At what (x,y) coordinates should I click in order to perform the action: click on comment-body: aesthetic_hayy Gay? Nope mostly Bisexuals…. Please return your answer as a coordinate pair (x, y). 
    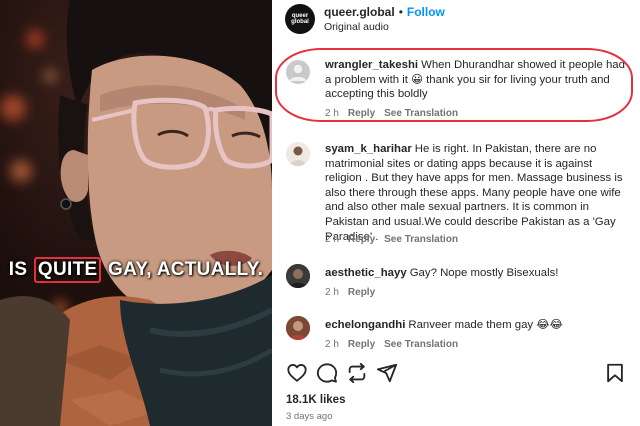
    Looking at the image, I should click on (478, 273).